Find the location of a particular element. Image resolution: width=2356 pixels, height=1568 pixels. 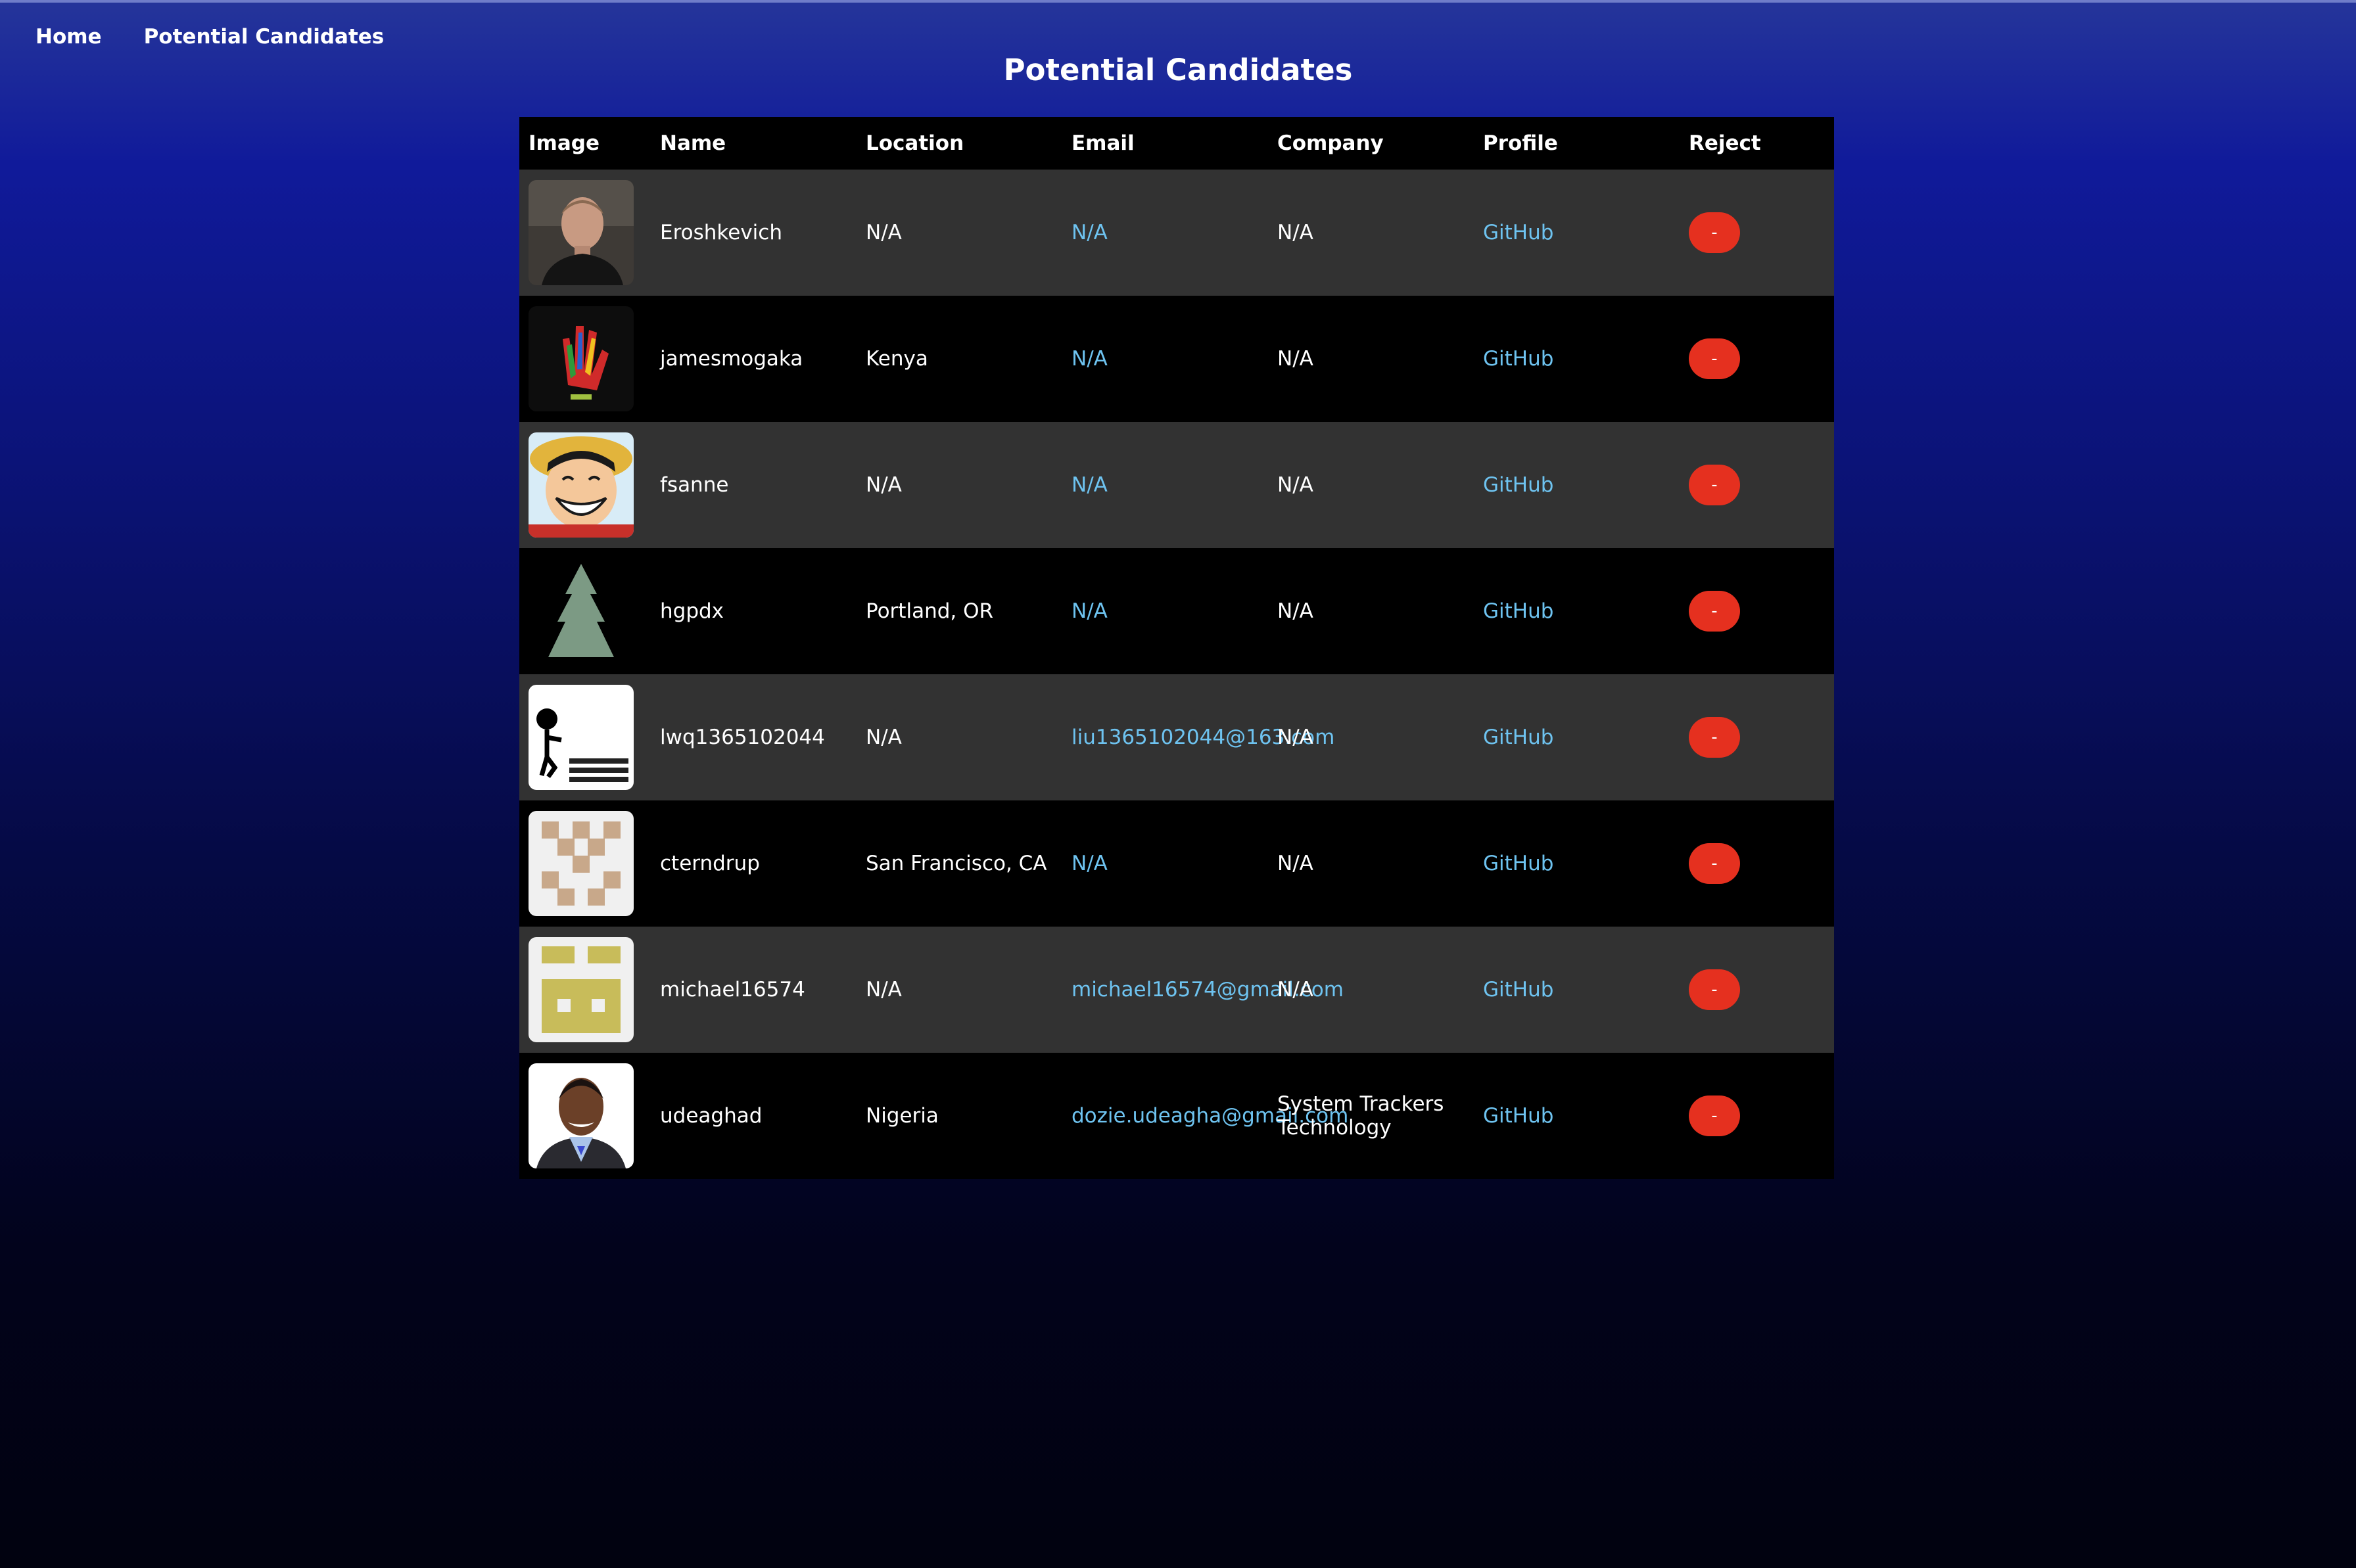

main-nav: Home Potential Candidates is located at coordinates (209, 37).